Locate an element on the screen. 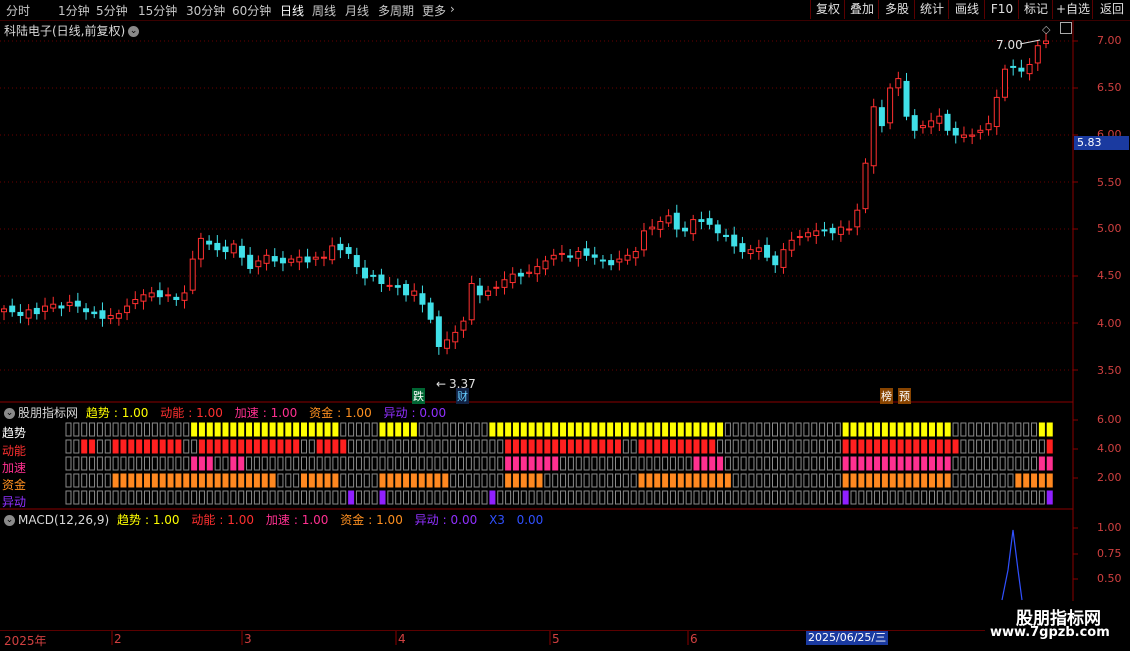 Image resolution: width=1130 pixels, height=651 pixels. tab-fenshi: 分时 is located at coordinates (18, 10).